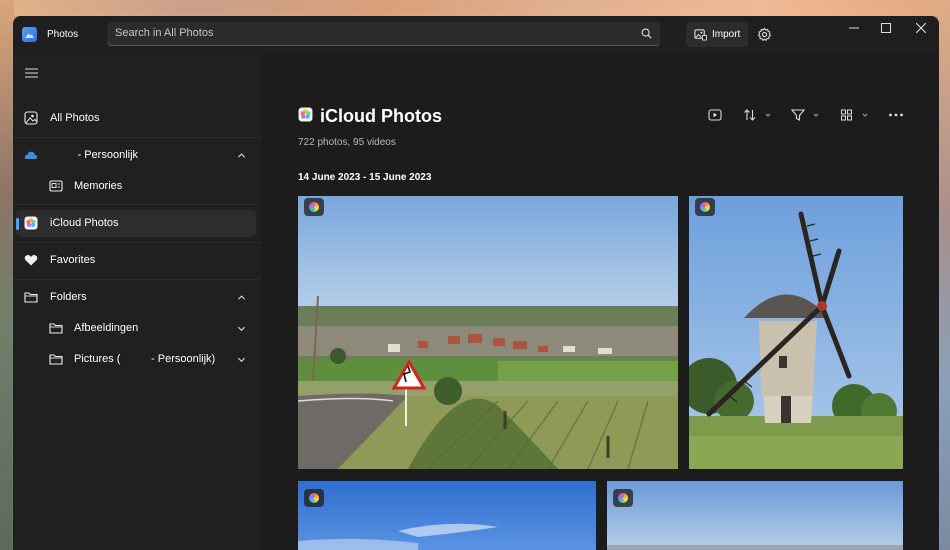  I want to click on close-icon, so click(921, 28).